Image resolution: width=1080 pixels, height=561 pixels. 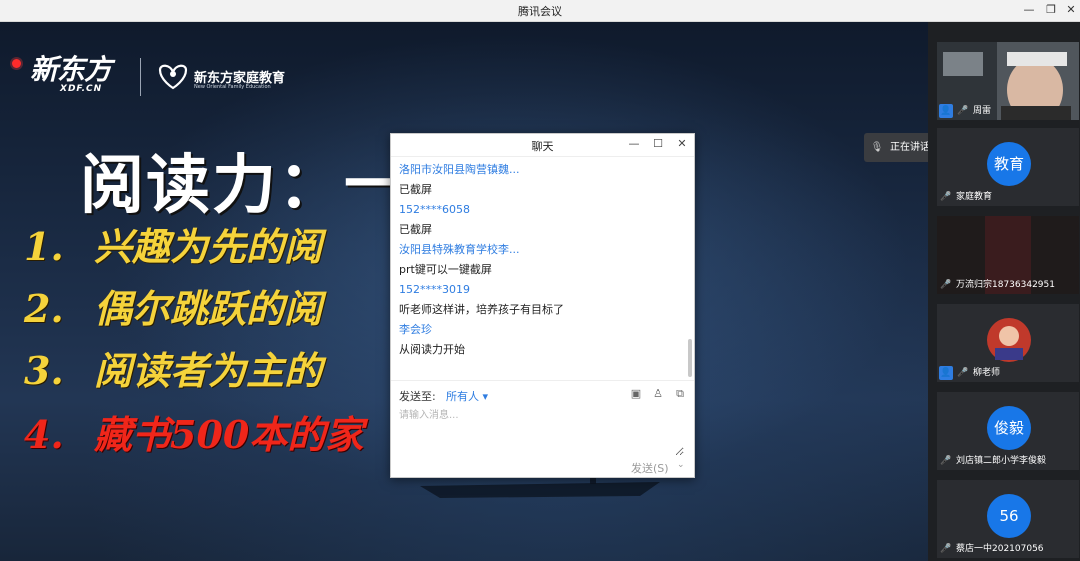 I want to click on participant-label: 🎤 刘店镇二郎小学李俊毅, so click(x=993, y=461).